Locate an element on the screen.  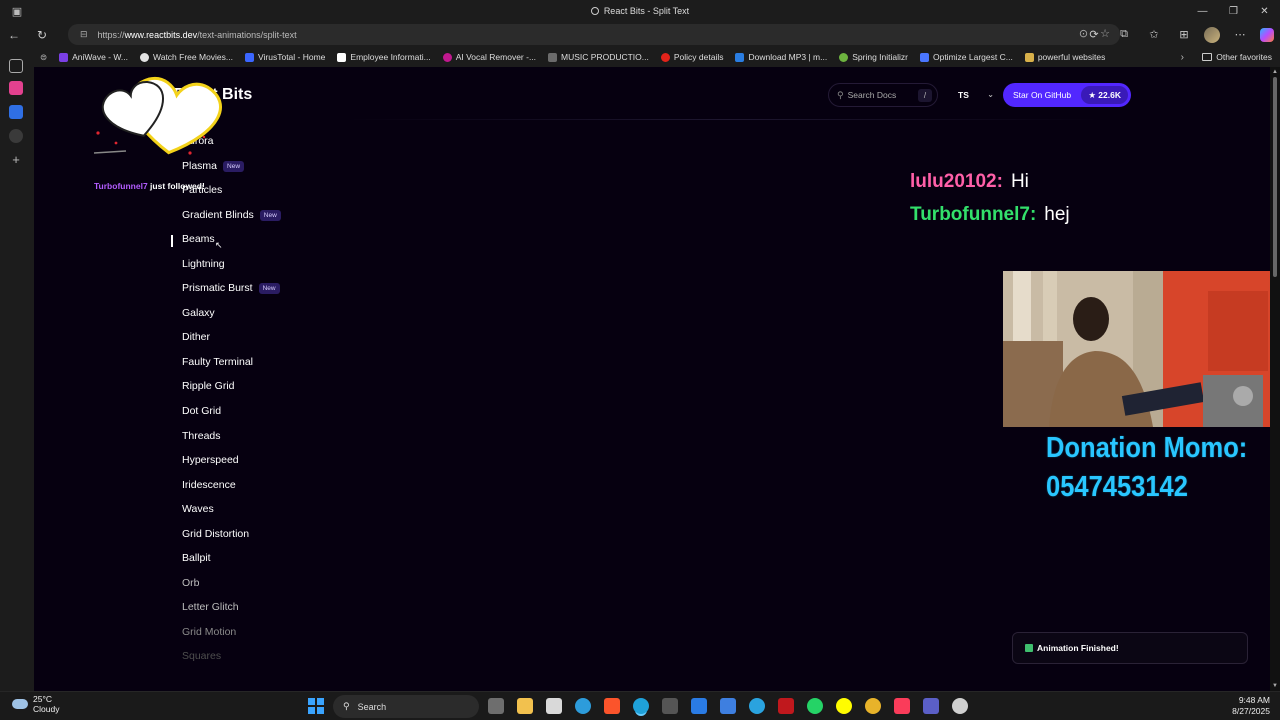
copilot-icon is located at coordinates (1267, 34).